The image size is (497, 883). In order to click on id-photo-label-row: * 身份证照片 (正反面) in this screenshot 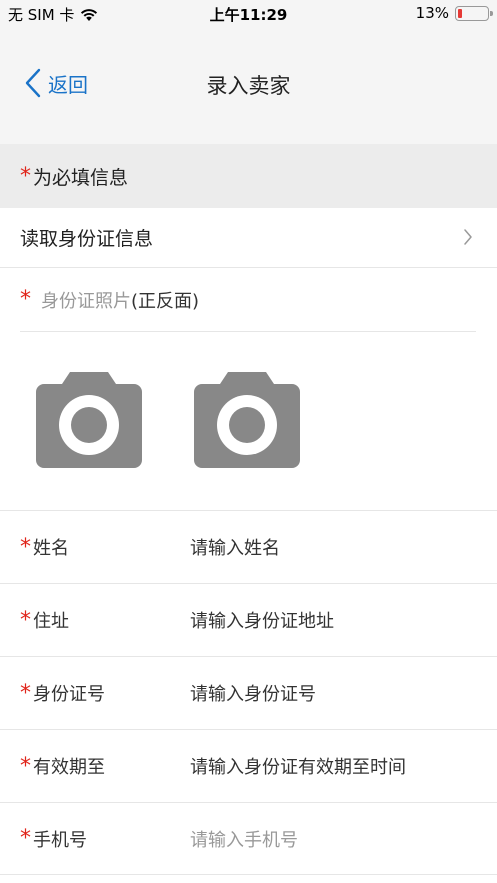, I will do `click(248, 300)`.